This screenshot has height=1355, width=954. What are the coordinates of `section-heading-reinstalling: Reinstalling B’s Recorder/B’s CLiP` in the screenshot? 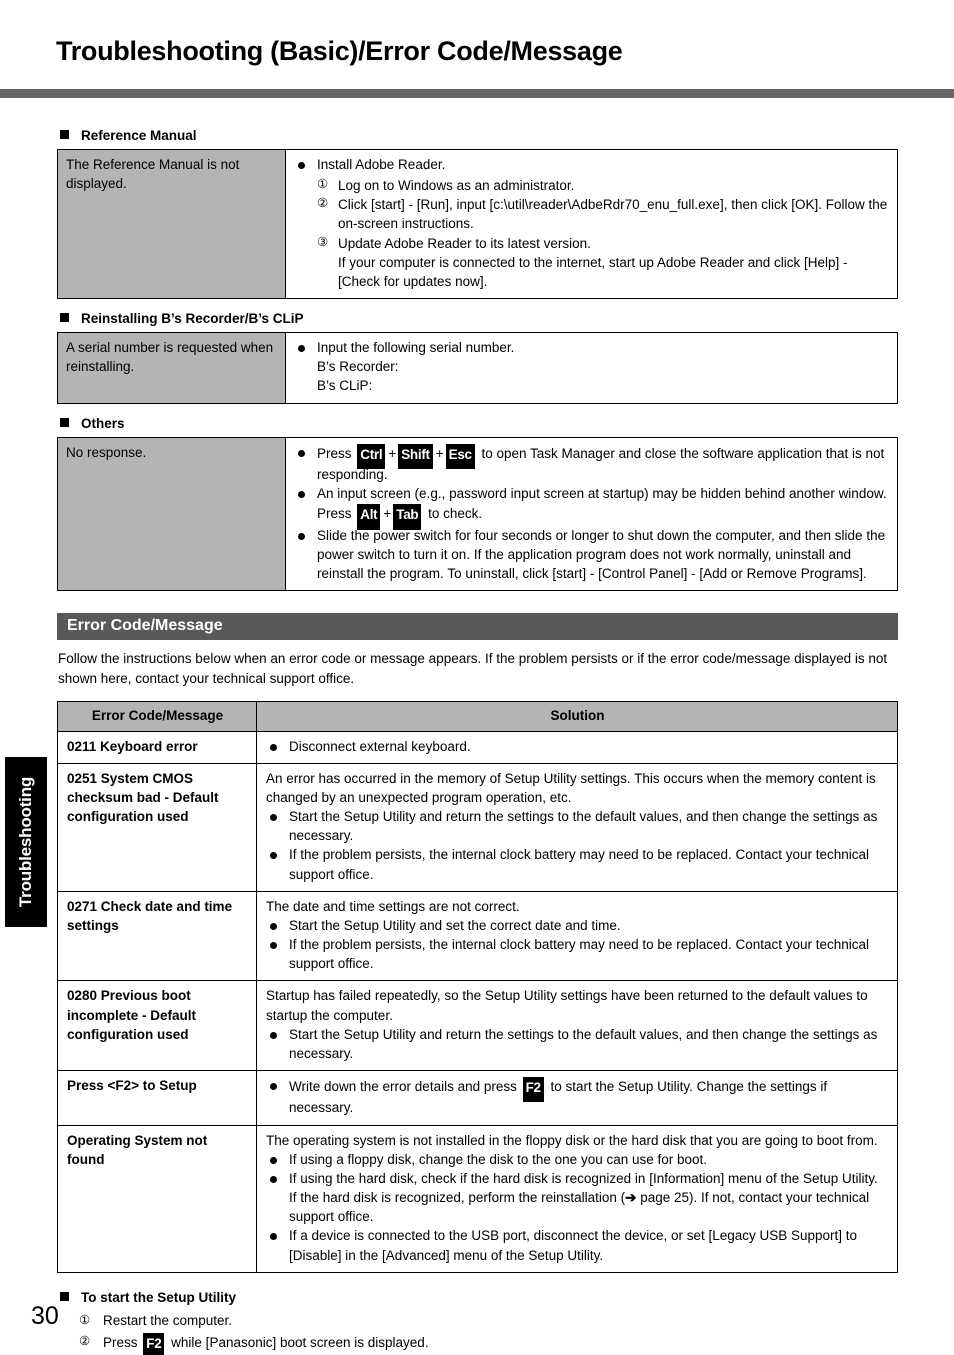 It's located at (479, 318).